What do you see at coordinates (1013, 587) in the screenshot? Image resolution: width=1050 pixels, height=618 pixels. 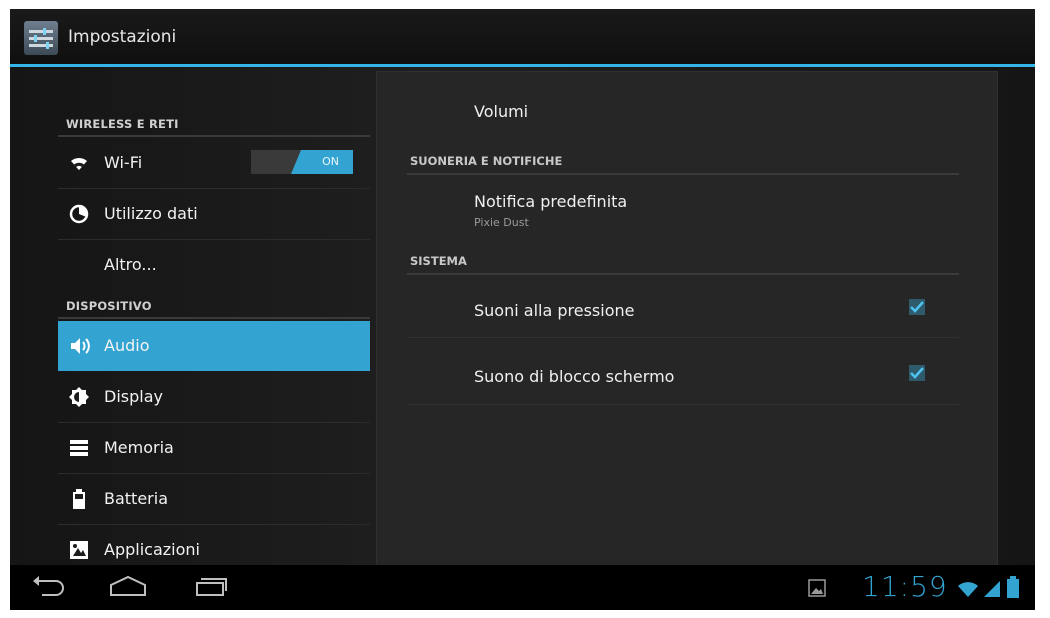 I see `battery-status-icon` at bounding box center [1013, 587].